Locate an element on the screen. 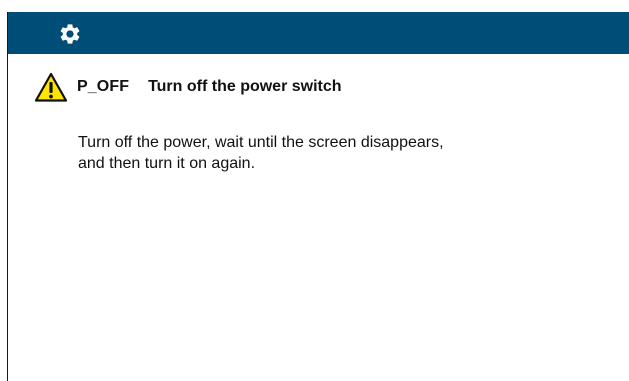 This screenshot has height=381, width=629. alert-header: P_OFF Turn off the power switch is located at coordinates (188, 87).